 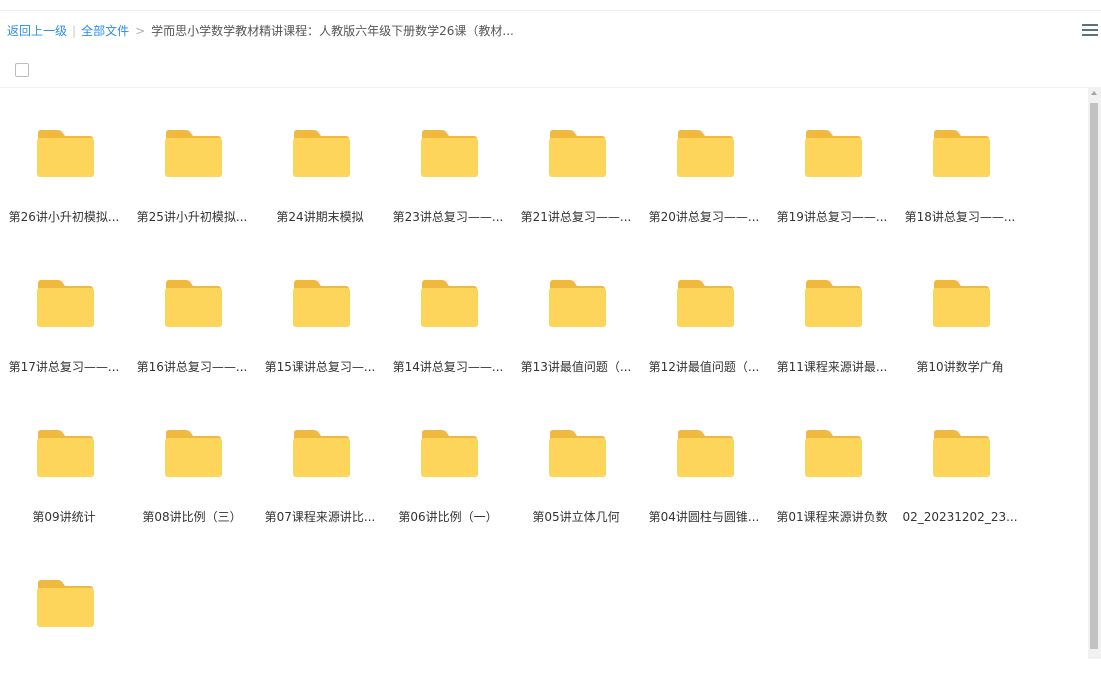 I want to click on folder-item: 第24讲期末模拟, so click(x=320, y=163).